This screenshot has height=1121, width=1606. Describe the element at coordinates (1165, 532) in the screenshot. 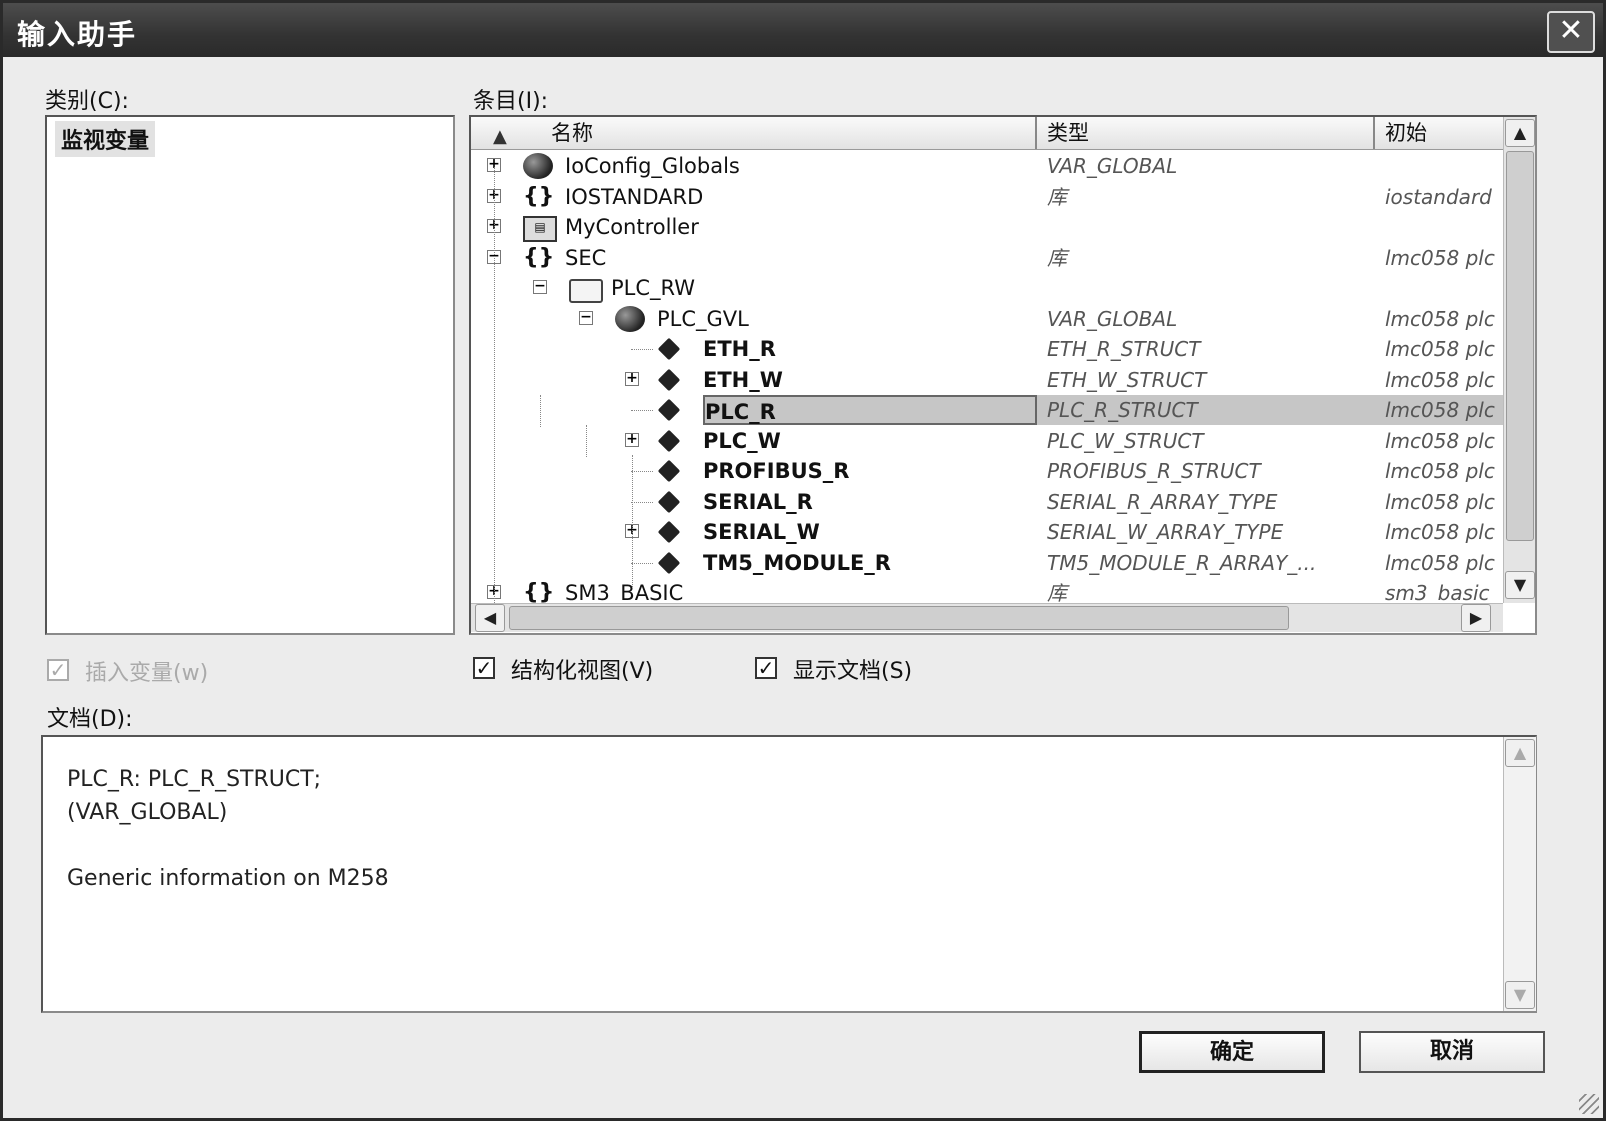

I see `tree-item-type: SERIAL_W_ARRAY_TYPE` at that location.